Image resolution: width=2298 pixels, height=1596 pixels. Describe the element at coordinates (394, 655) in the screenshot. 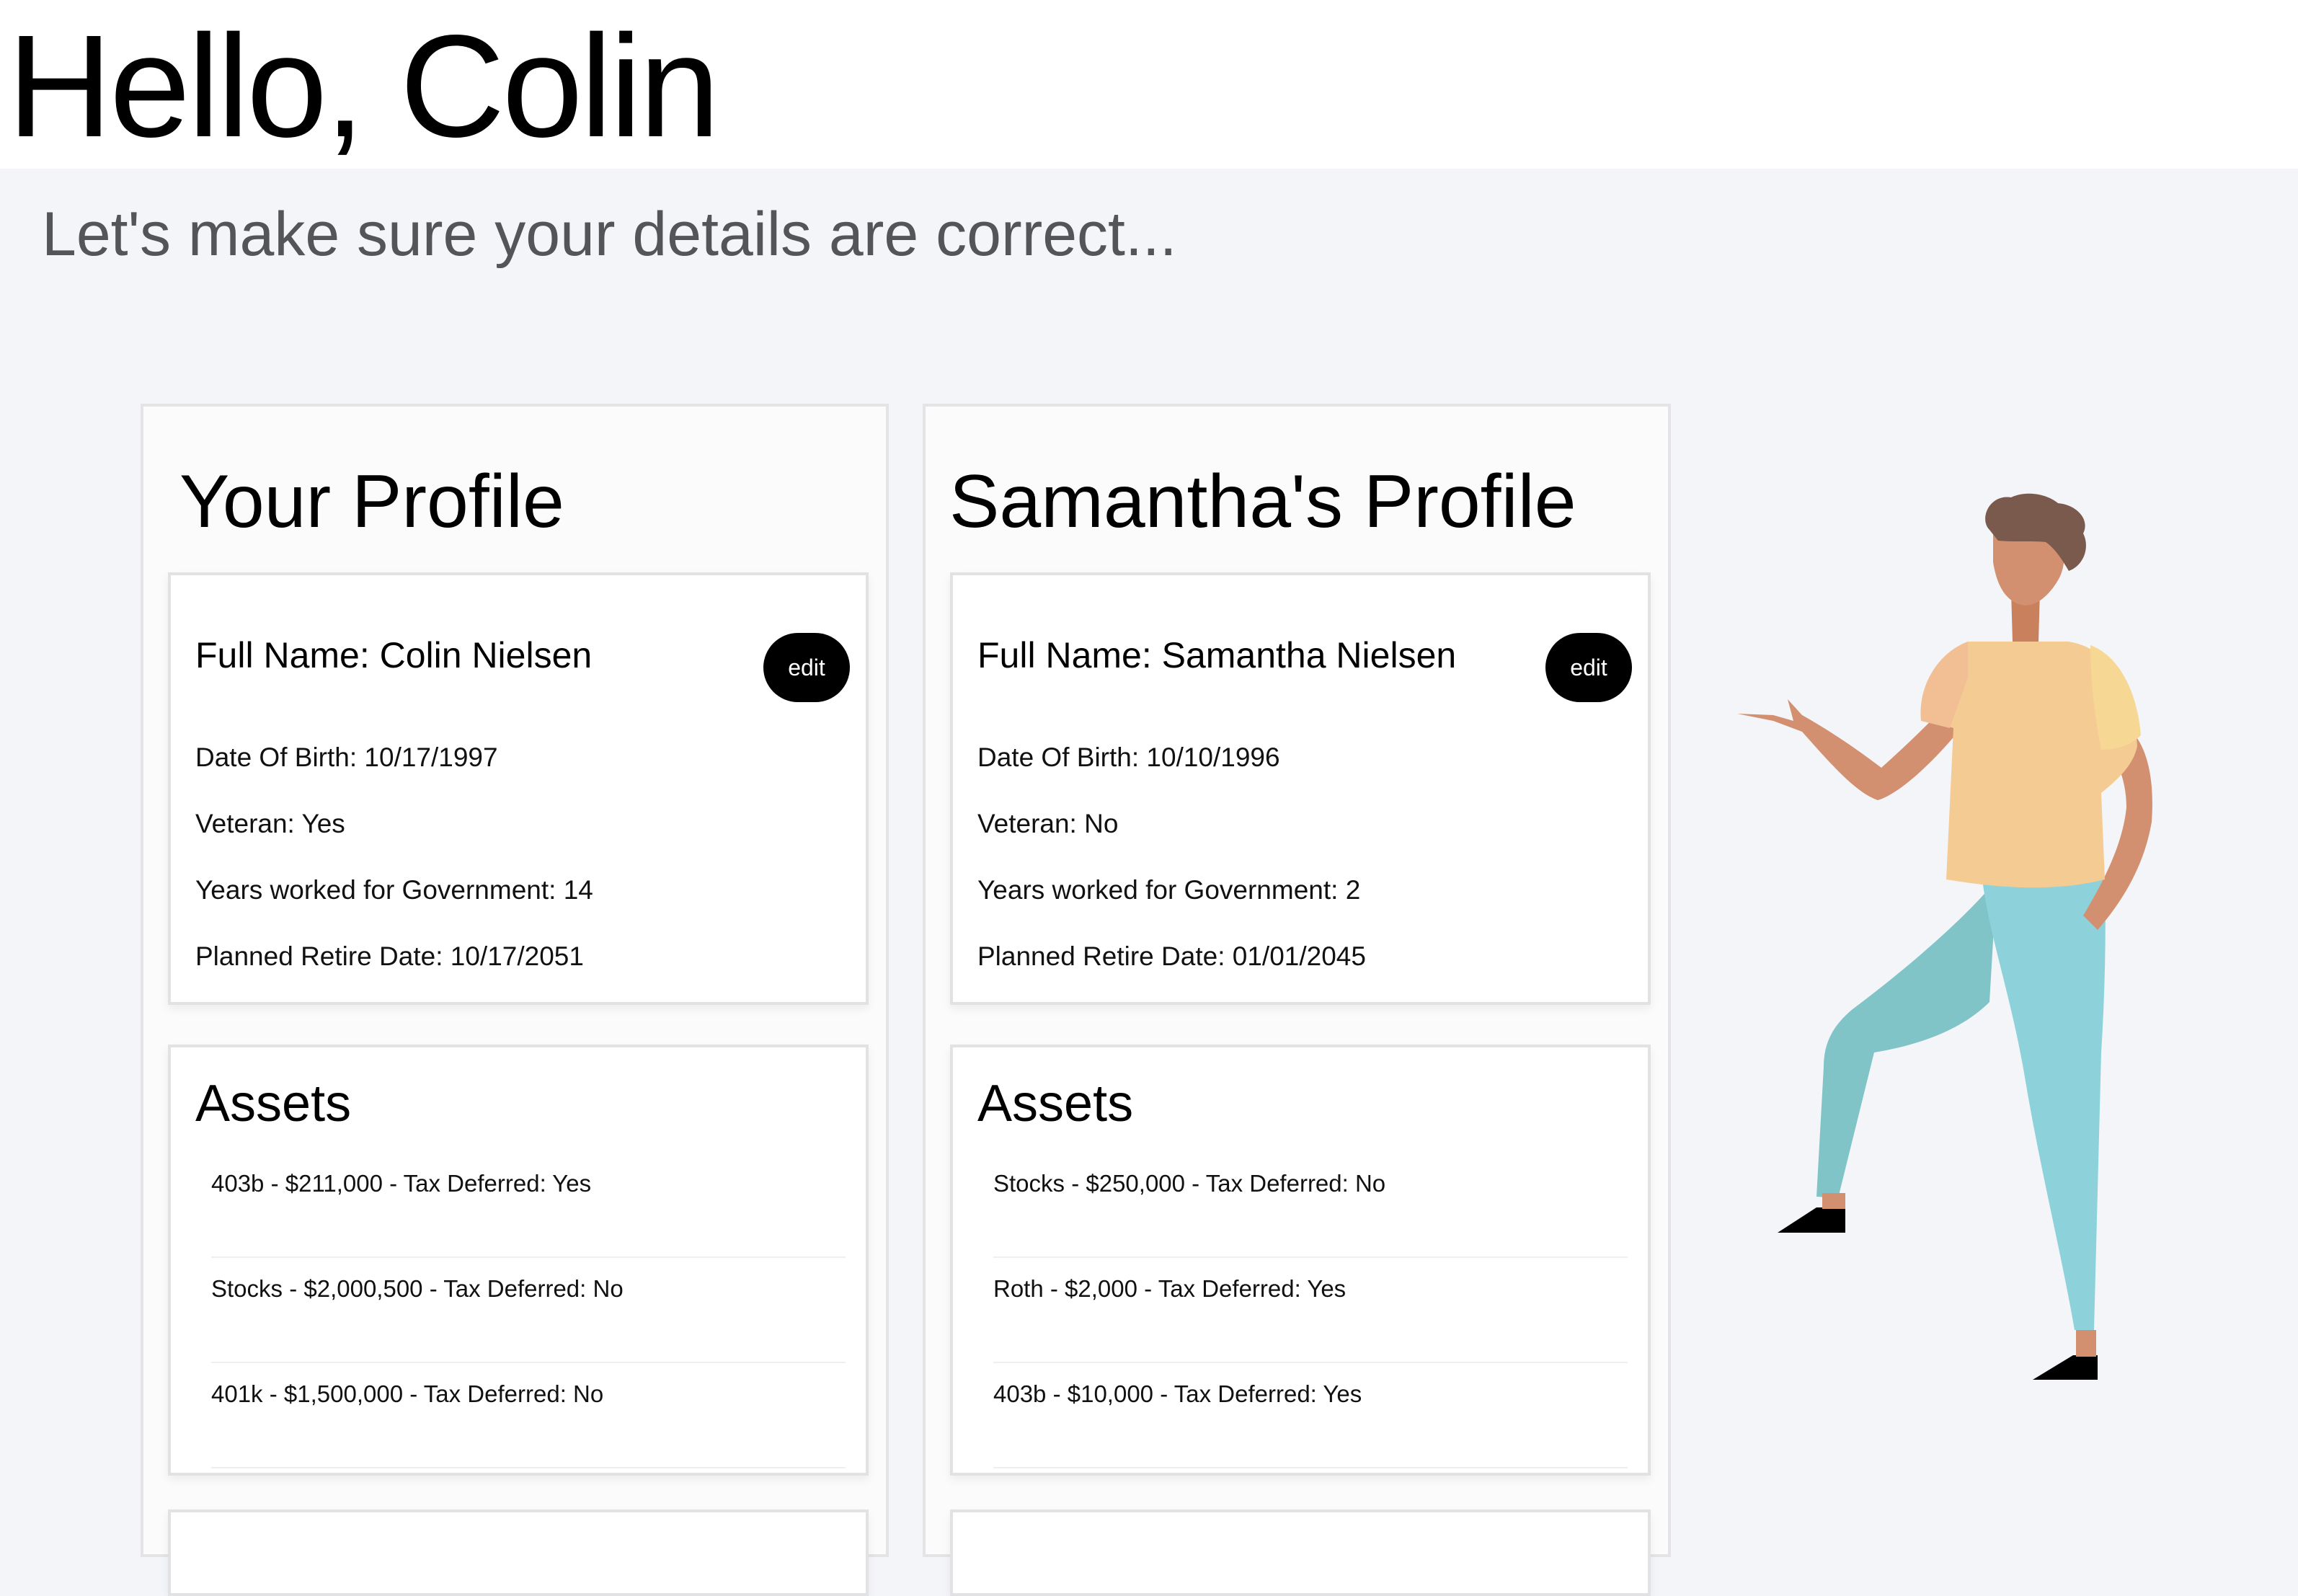

I see `full-name: Full Name: Colin Nielsen` at that location.